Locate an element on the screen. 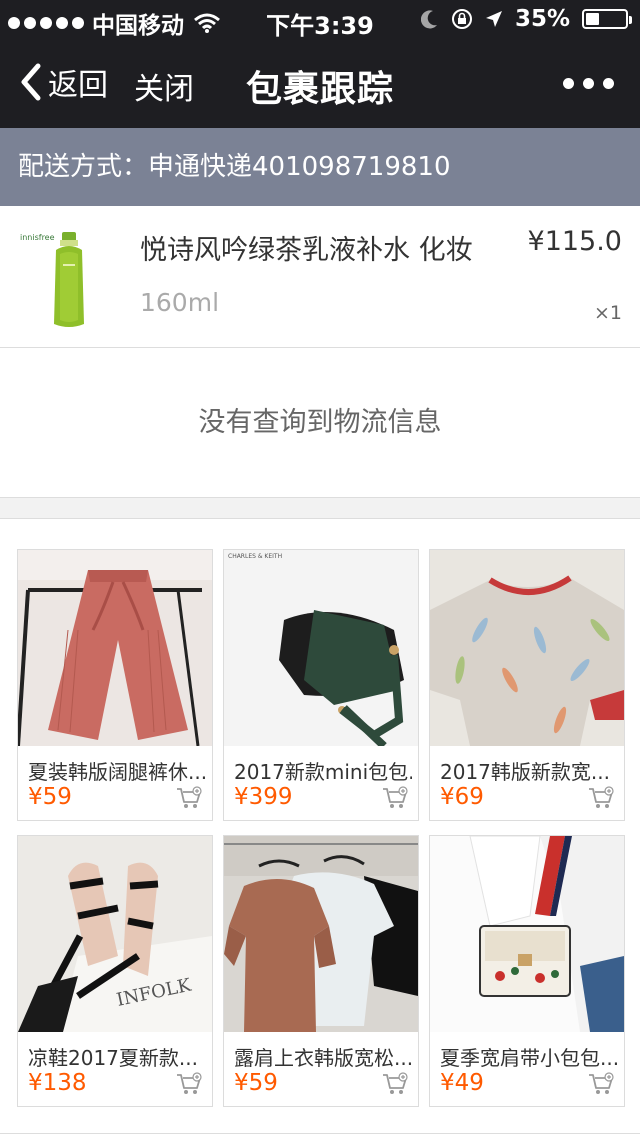 The image size is (640, 1136). product-card-sandals: INFOLK 凉鞋2017夏新款... ¥138 is located at coordinates (115, 971).